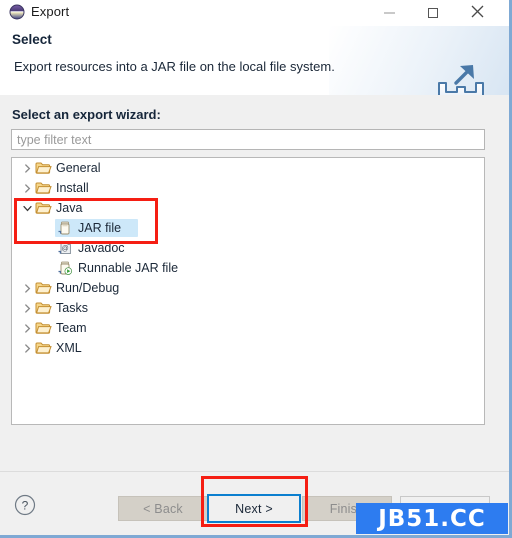  What do you see at coordinates (66, 268) in the screenshot?
I see `runnable-jar-icon` at bounding box center [66, 268].